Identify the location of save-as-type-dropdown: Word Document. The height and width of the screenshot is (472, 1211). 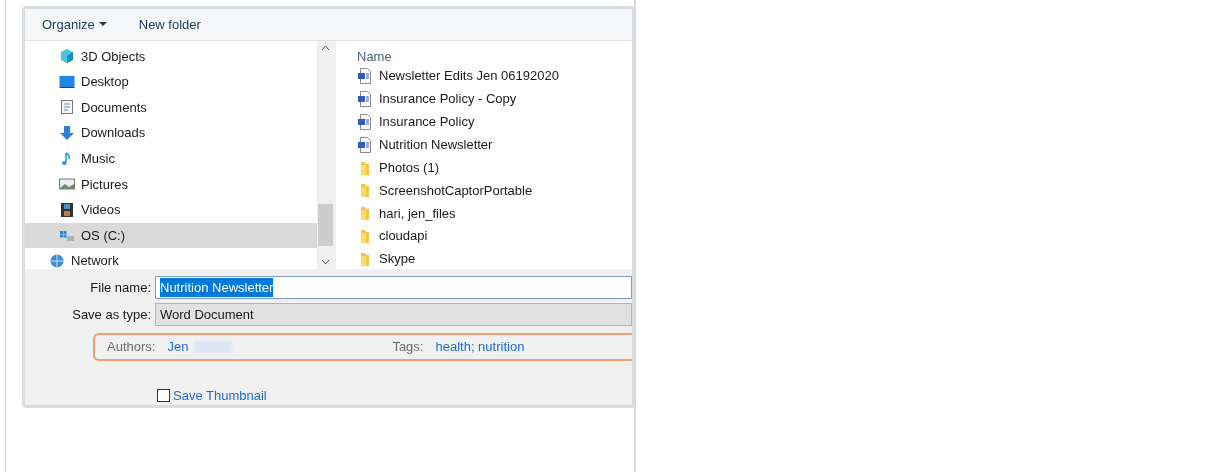
(393, 314).